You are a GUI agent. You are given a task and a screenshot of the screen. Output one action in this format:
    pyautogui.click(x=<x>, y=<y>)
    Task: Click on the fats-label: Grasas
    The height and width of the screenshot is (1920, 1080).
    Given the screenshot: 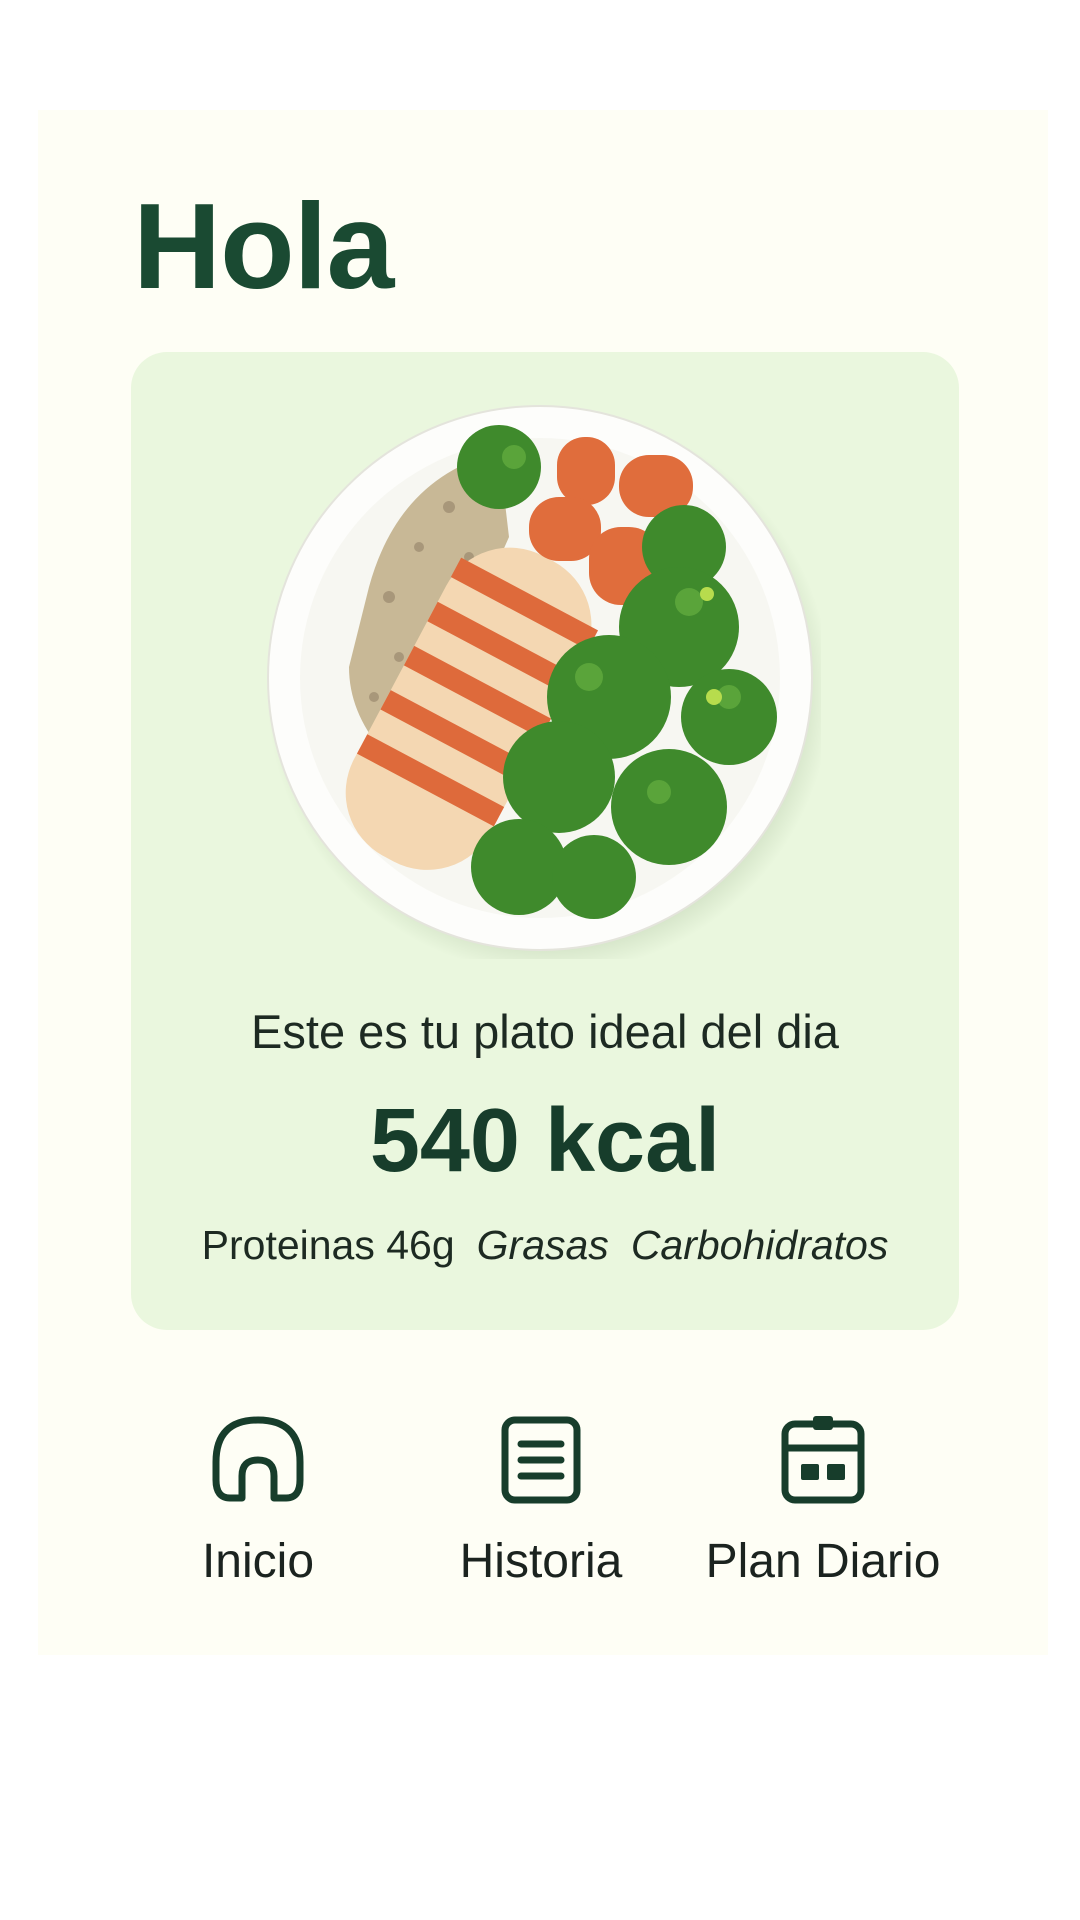 What is the action you would take?
    pyautogui.click(x=542, y=1245)
    